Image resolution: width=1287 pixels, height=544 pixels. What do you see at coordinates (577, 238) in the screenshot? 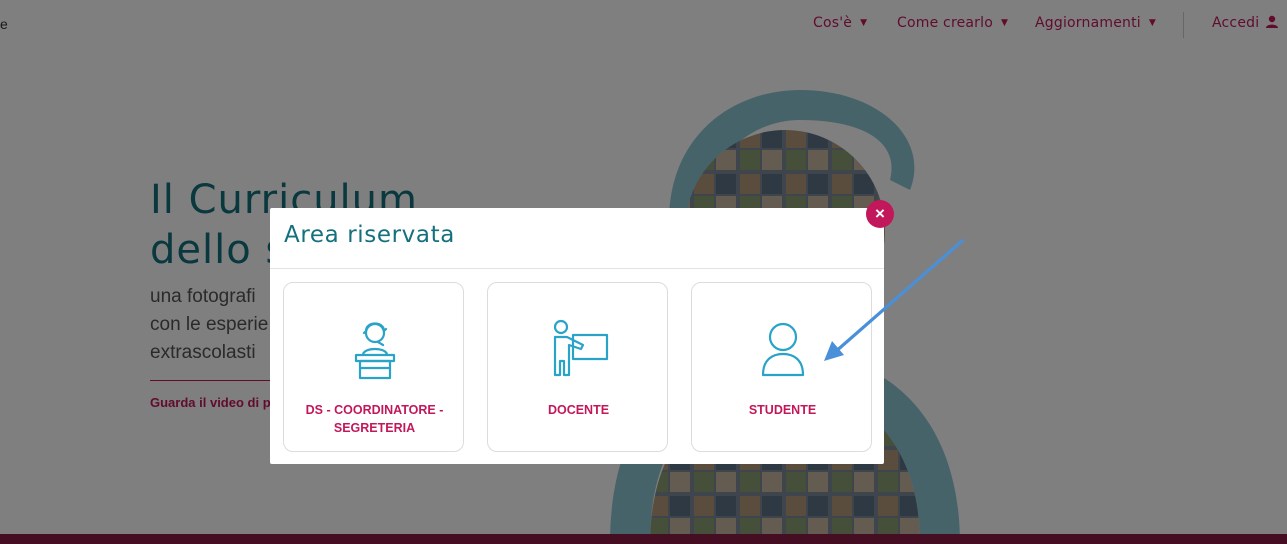
I see `modal-header: Area riservata` at bounding box center [577, 238].